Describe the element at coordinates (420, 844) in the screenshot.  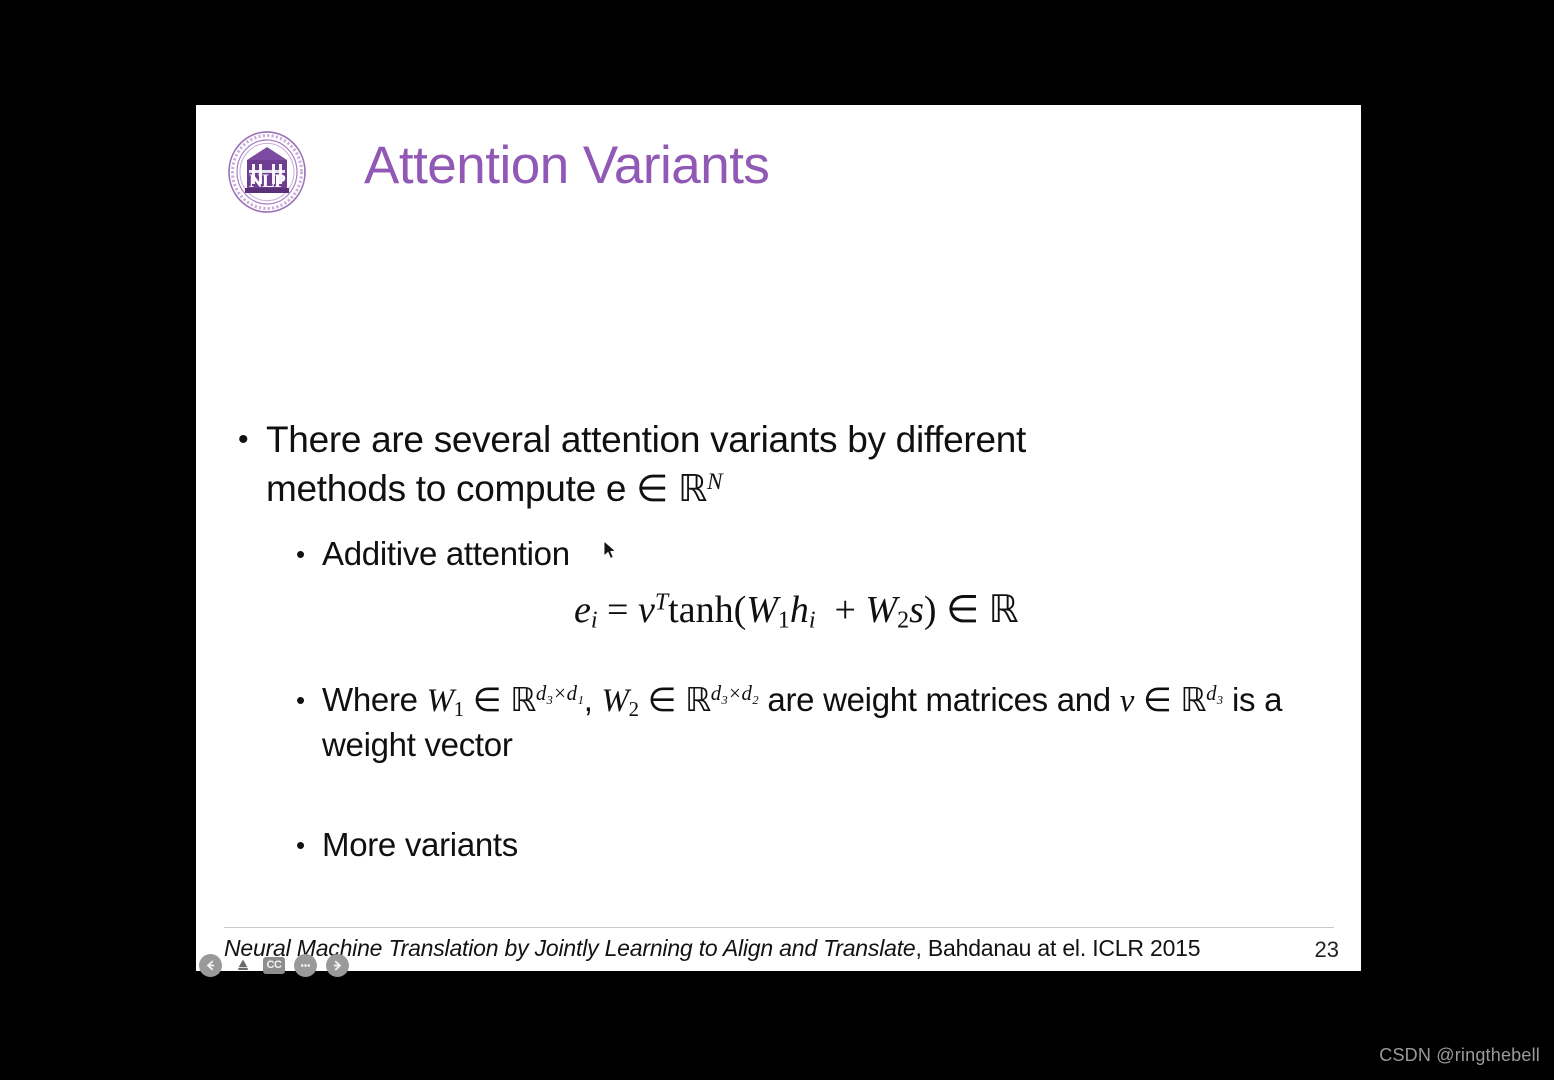
I see `bullet-text: More variants` at that location.